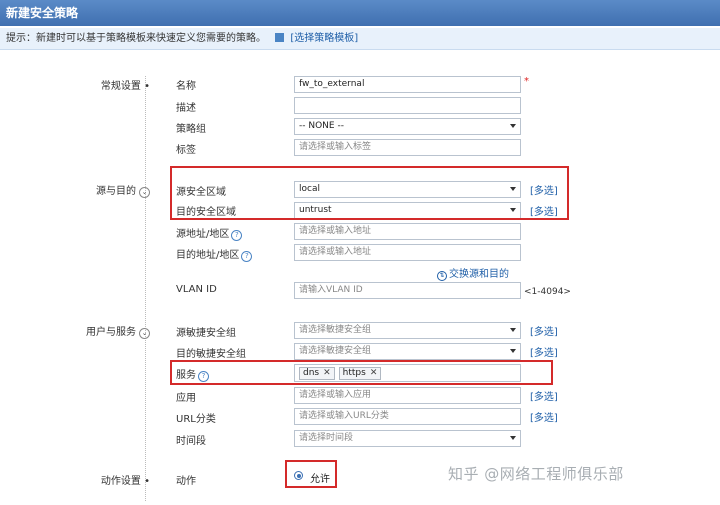  I want to click on dialog-title: 新建安全策略, so click(360, 13).